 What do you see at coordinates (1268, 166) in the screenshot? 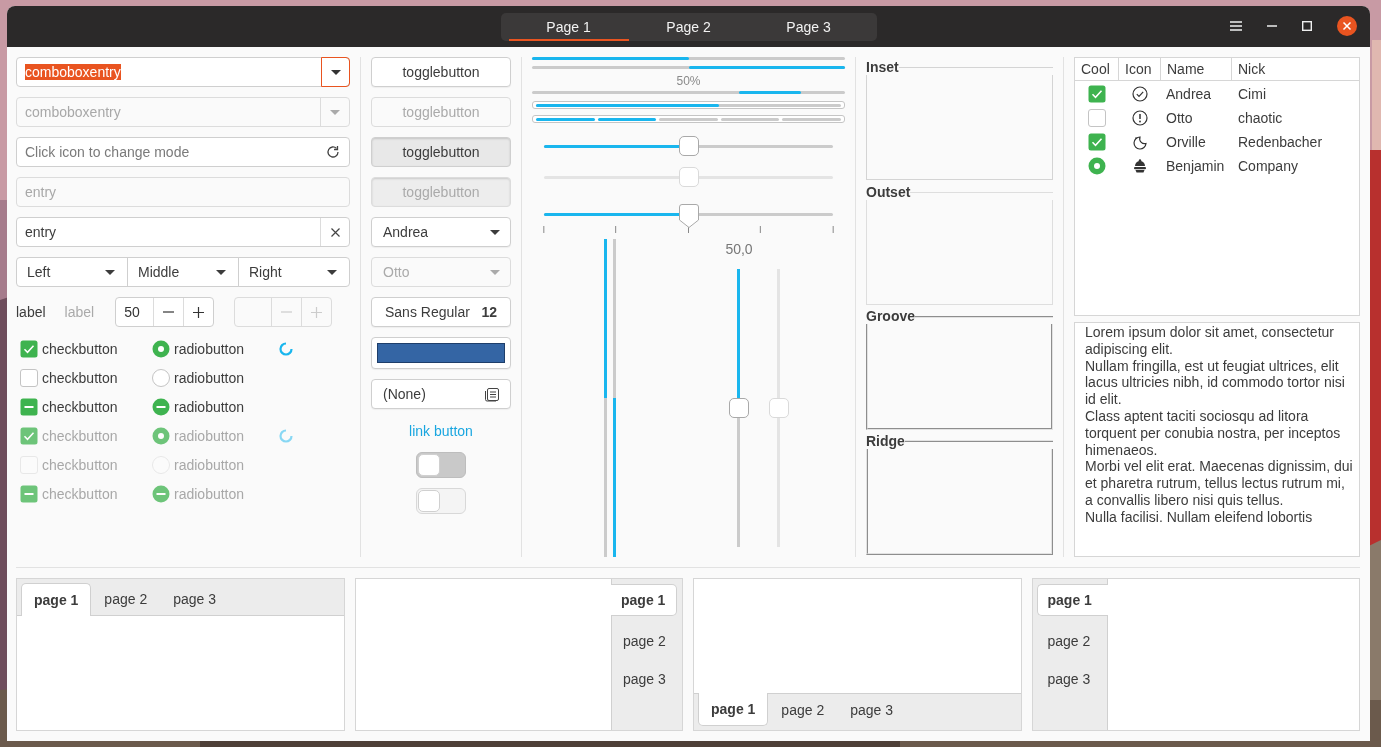
I see `table-cell-text: Company` at bounding box center [1268, 166].